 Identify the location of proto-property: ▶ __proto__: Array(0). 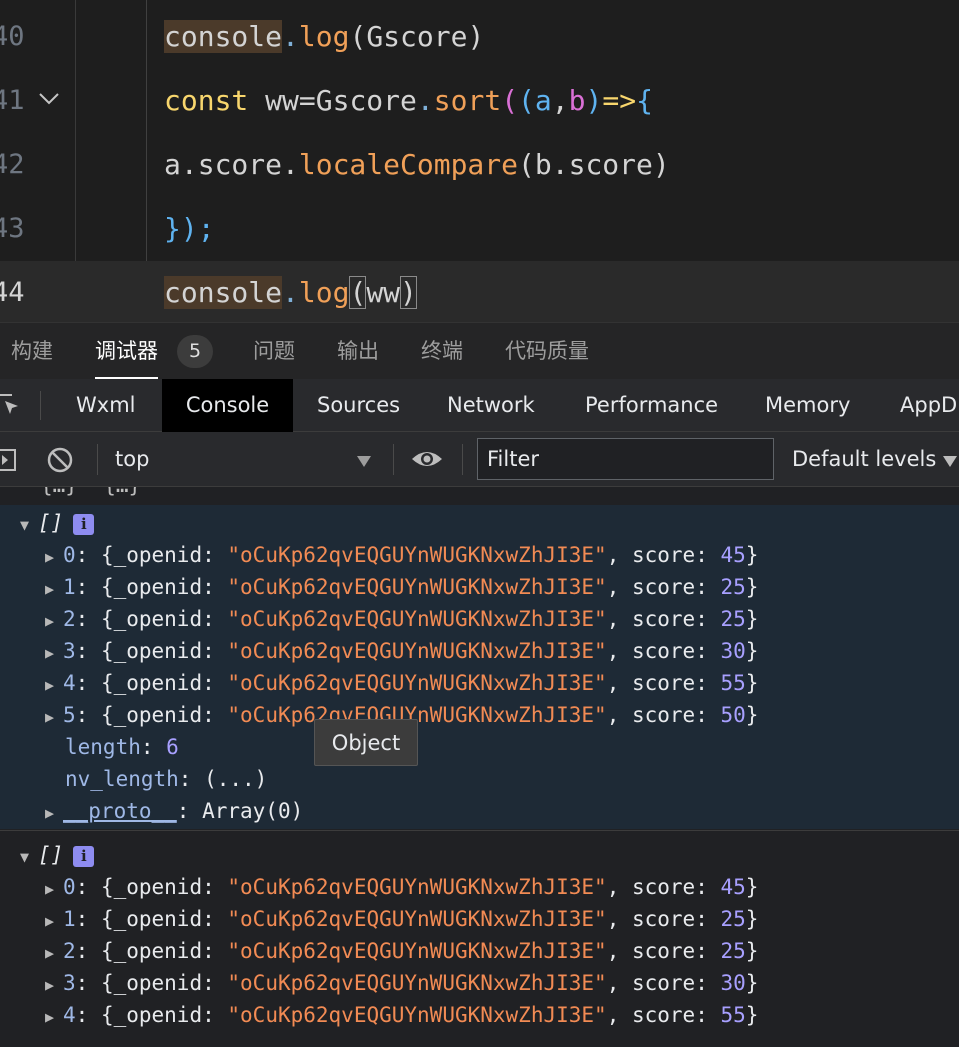
(174, 811).